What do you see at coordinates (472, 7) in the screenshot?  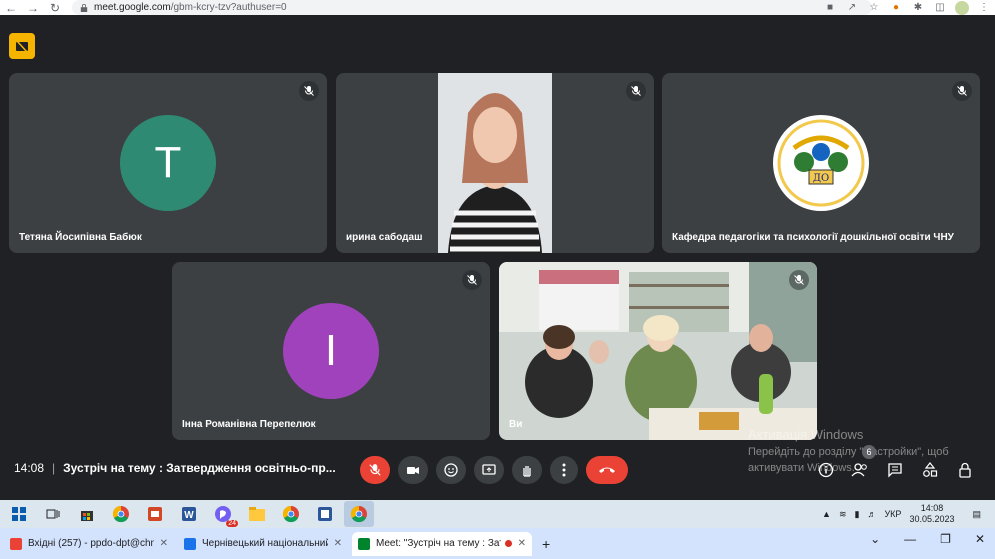 I see `url-field: meet.google.com /gbm-kcry-tzv?authuser=0` at bounding box center [472, 7].